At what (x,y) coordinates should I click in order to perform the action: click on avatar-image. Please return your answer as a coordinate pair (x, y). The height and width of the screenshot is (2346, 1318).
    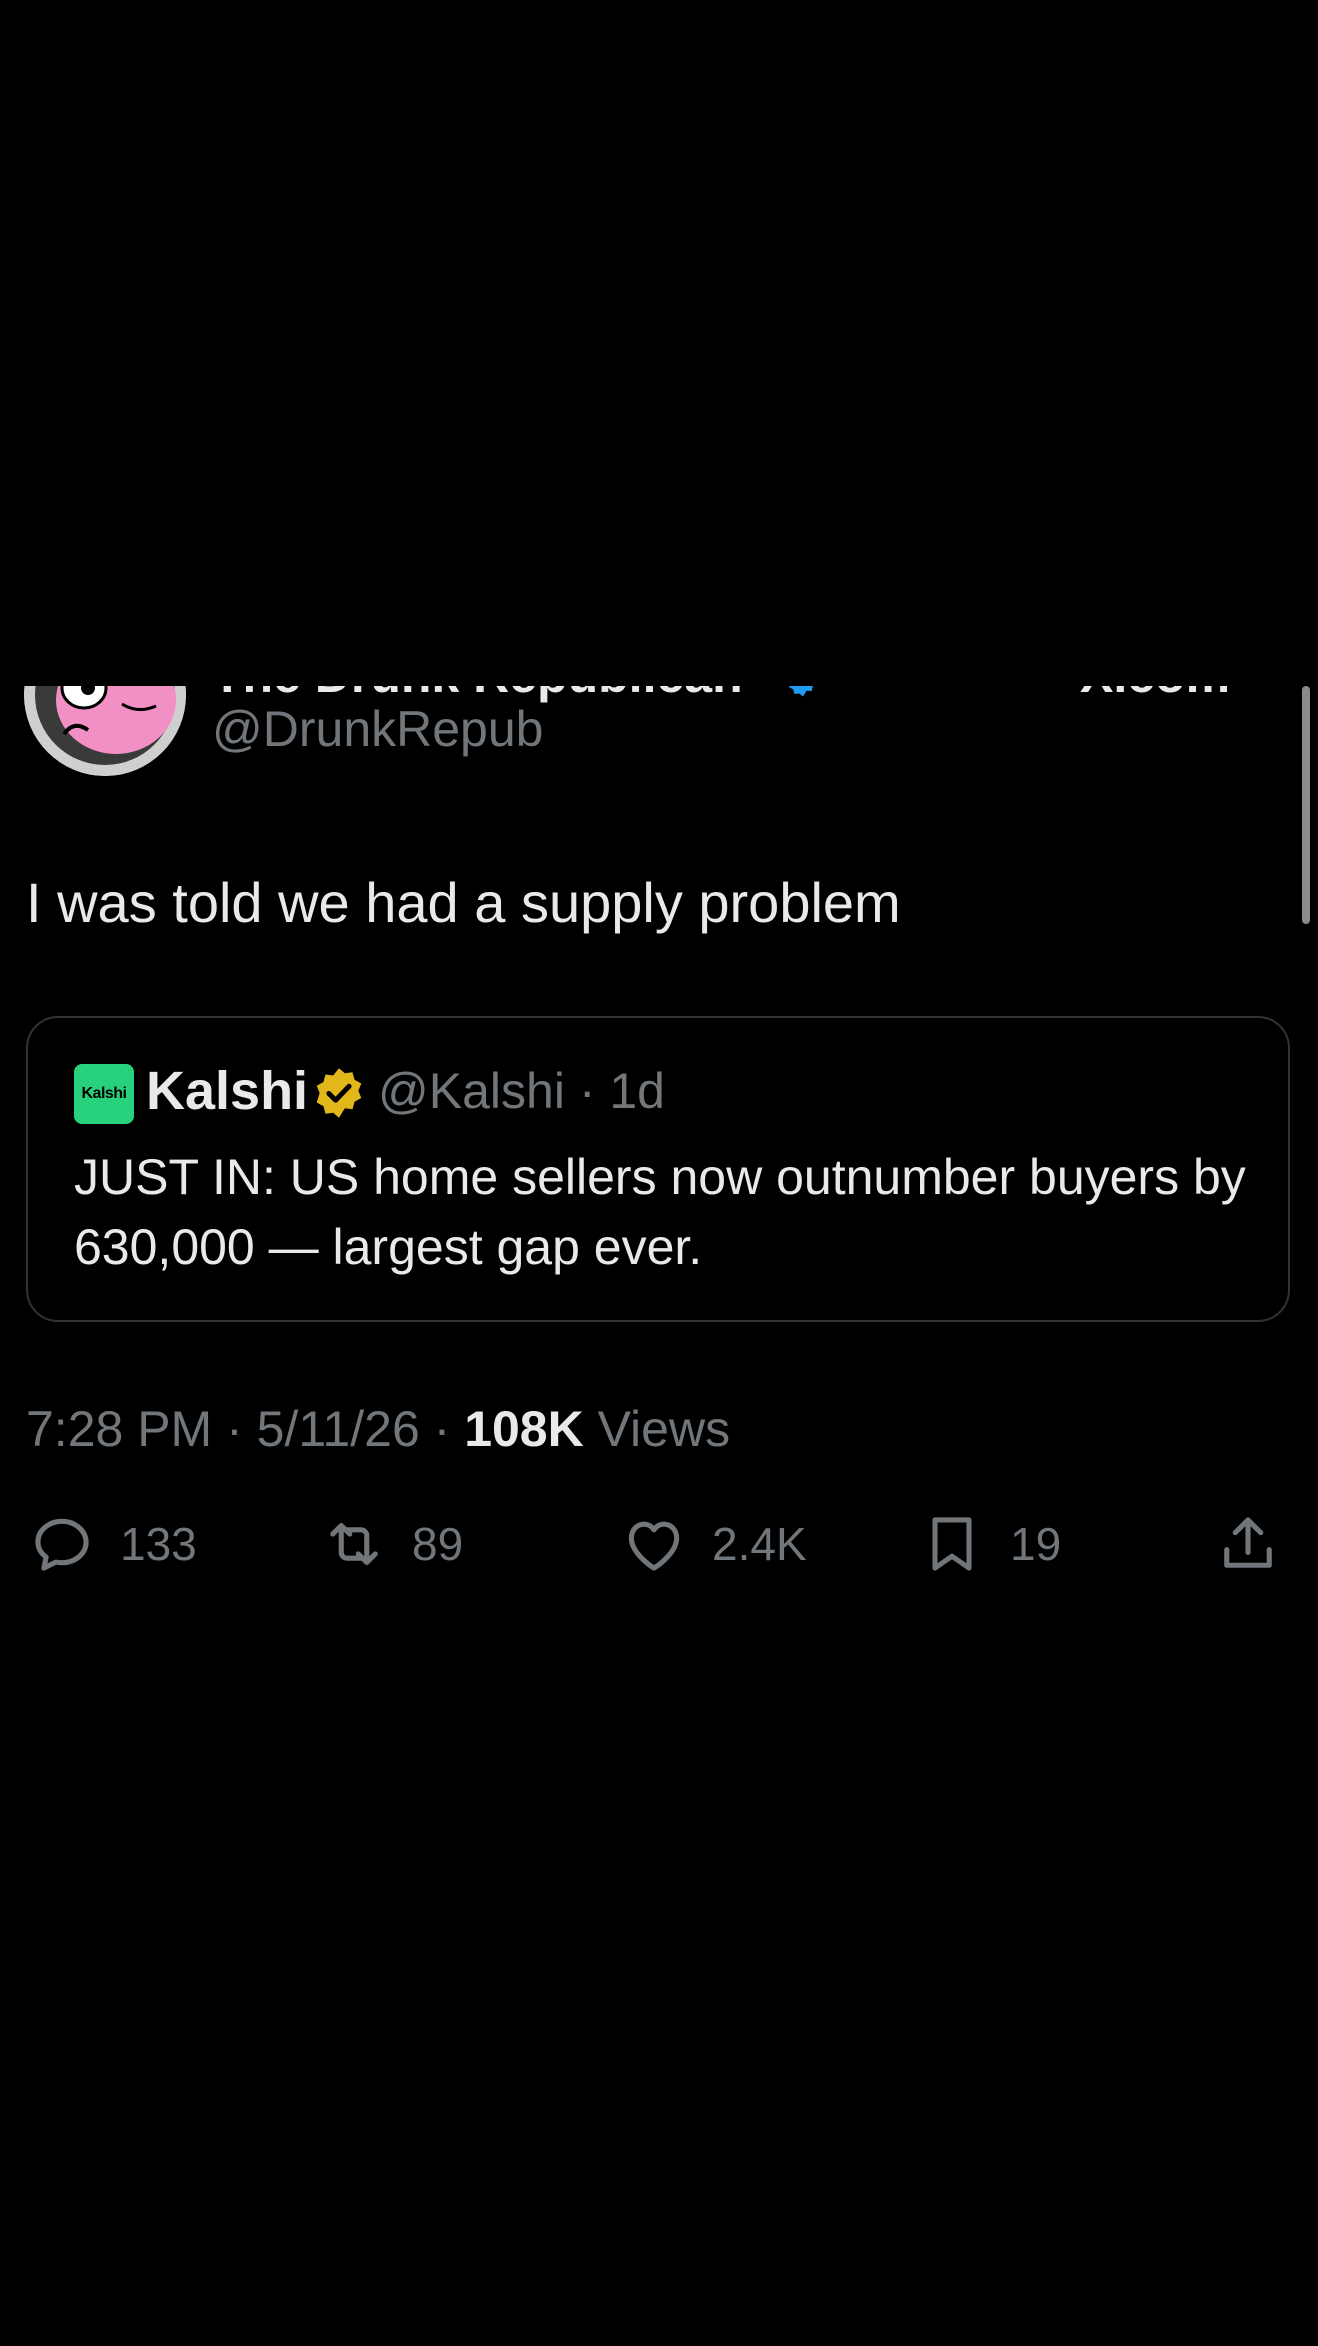
    Looking at the image, I should click on (105, 731).